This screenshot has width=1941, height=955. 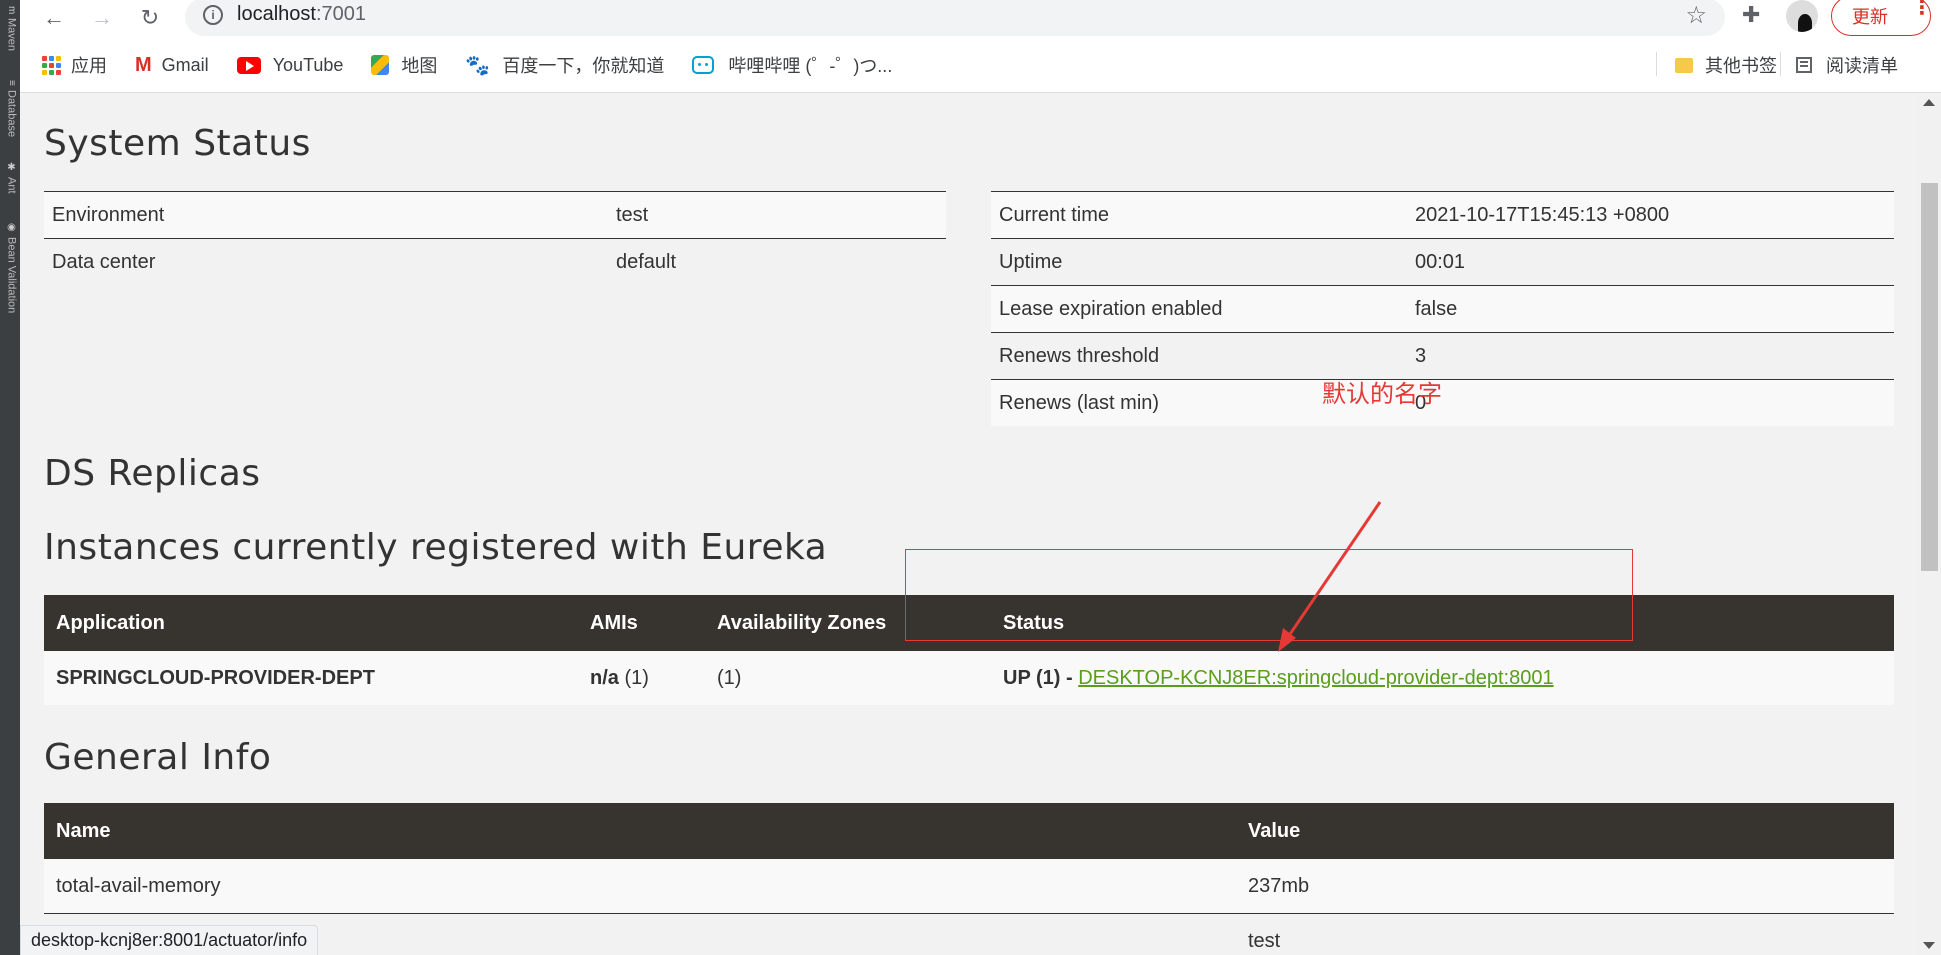 What do you see at coordinates (11, 113) in the screenshot?
I see `ide-tab-label: Database` at bounding box center [11, 113].